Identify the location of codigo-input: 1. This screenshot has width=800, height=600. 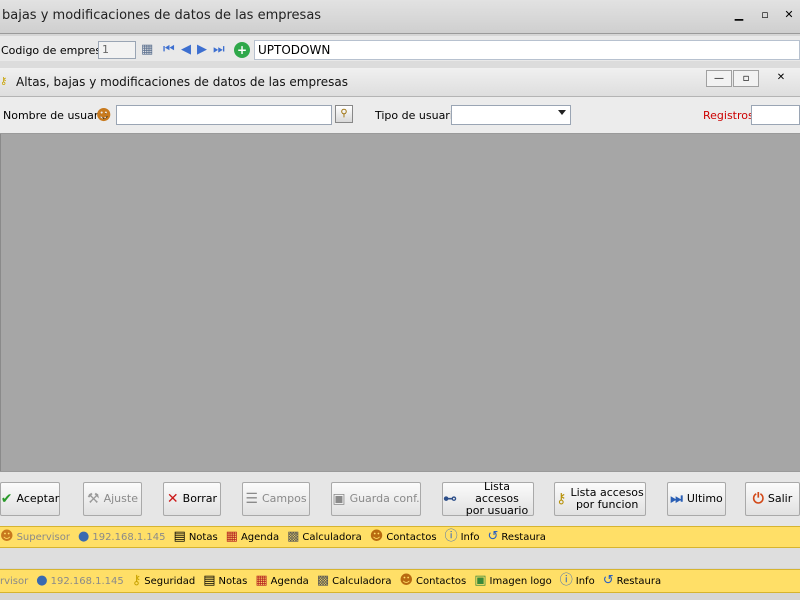
(117, 50).